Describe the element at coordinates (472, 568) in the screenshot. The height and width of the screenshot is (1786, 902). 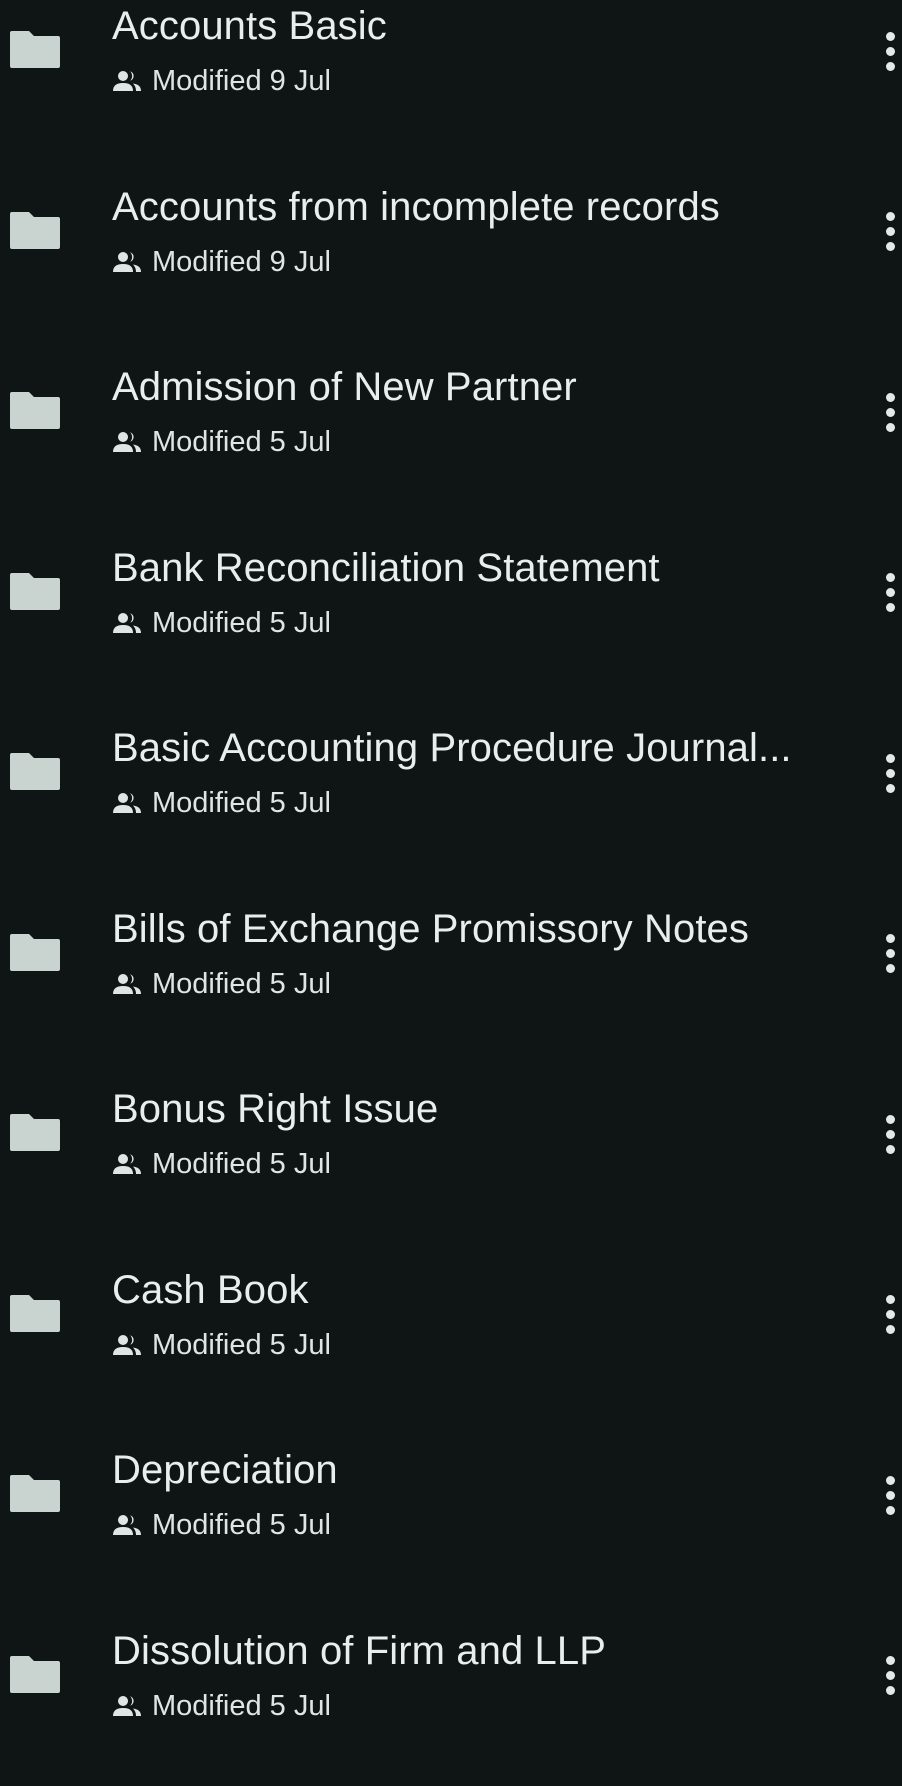
I see `folder-name: Bank Reconciliation Statement` at that location.